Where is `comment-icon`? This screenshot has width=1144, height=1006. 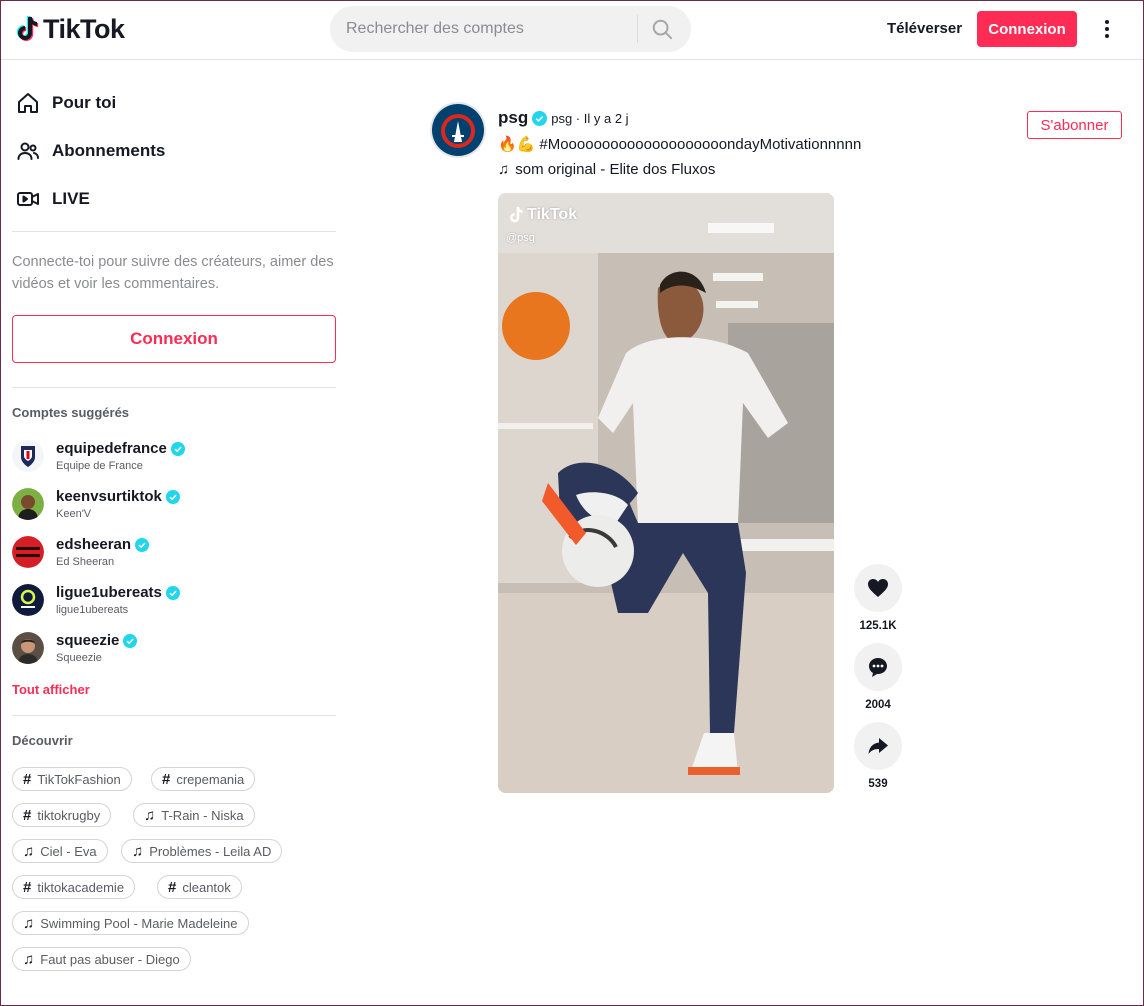 comment-icon is located at coordinates (878, 667).